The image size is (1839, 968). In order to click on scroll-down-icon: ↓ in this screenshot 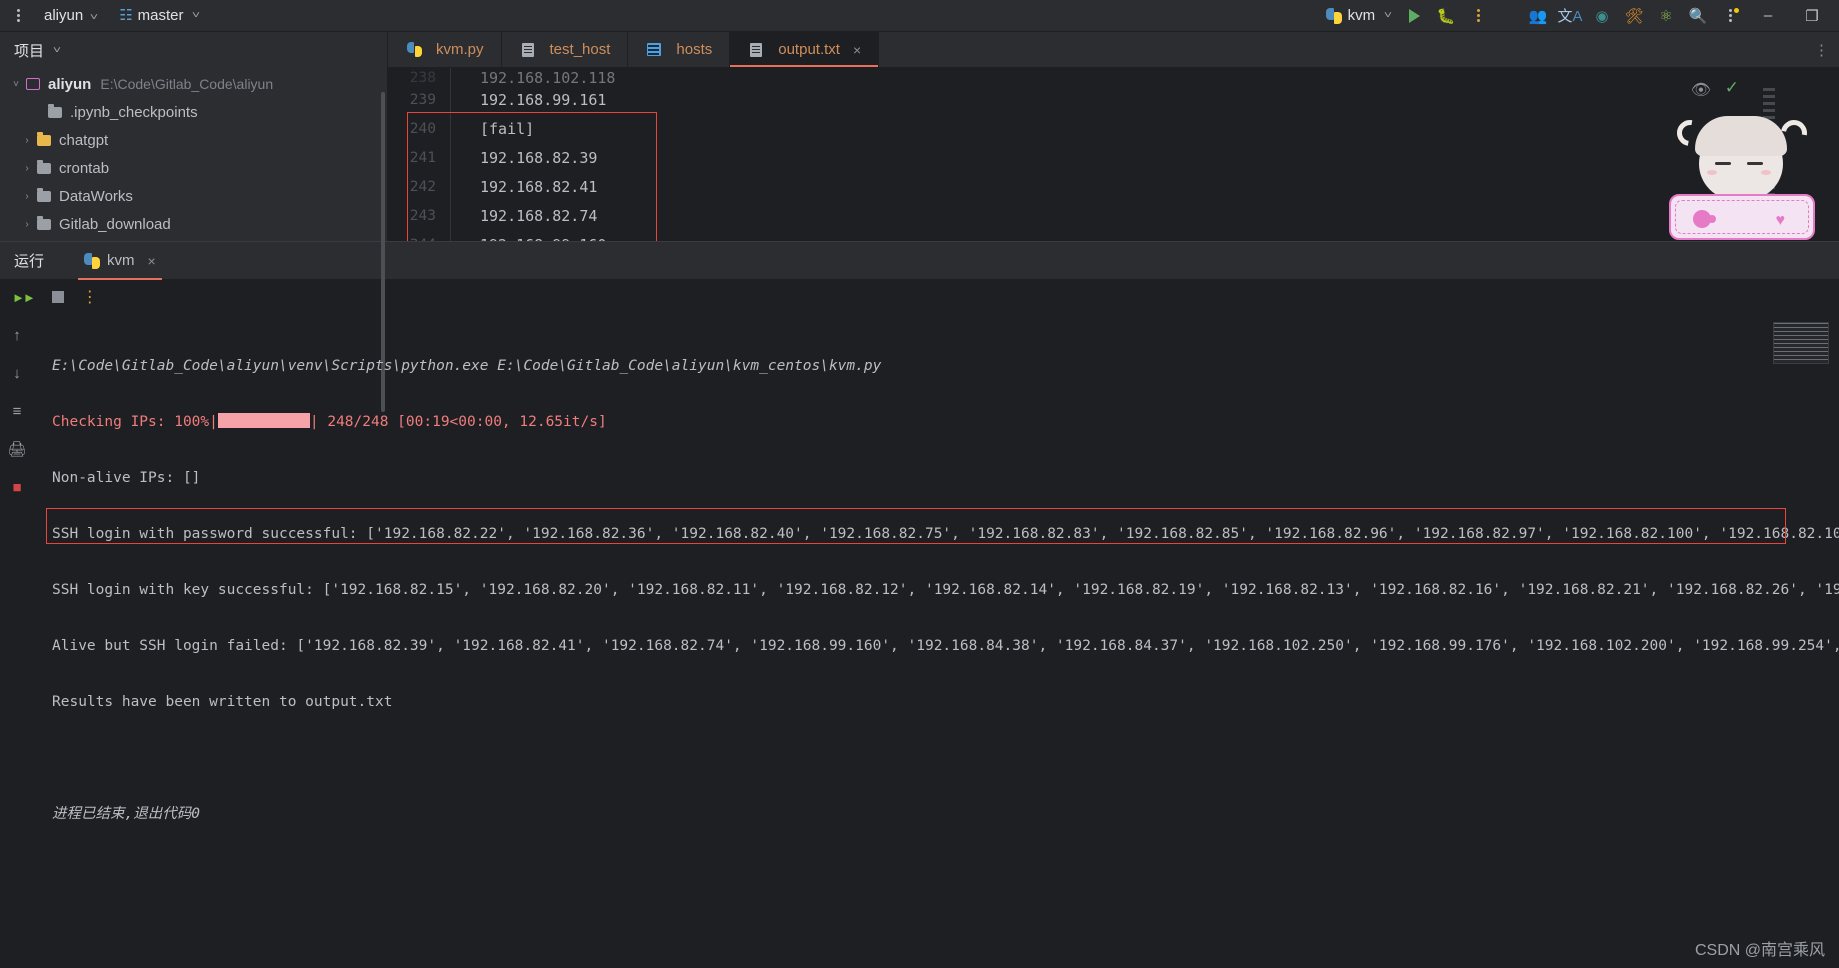, I will do `click(17, 373)`.